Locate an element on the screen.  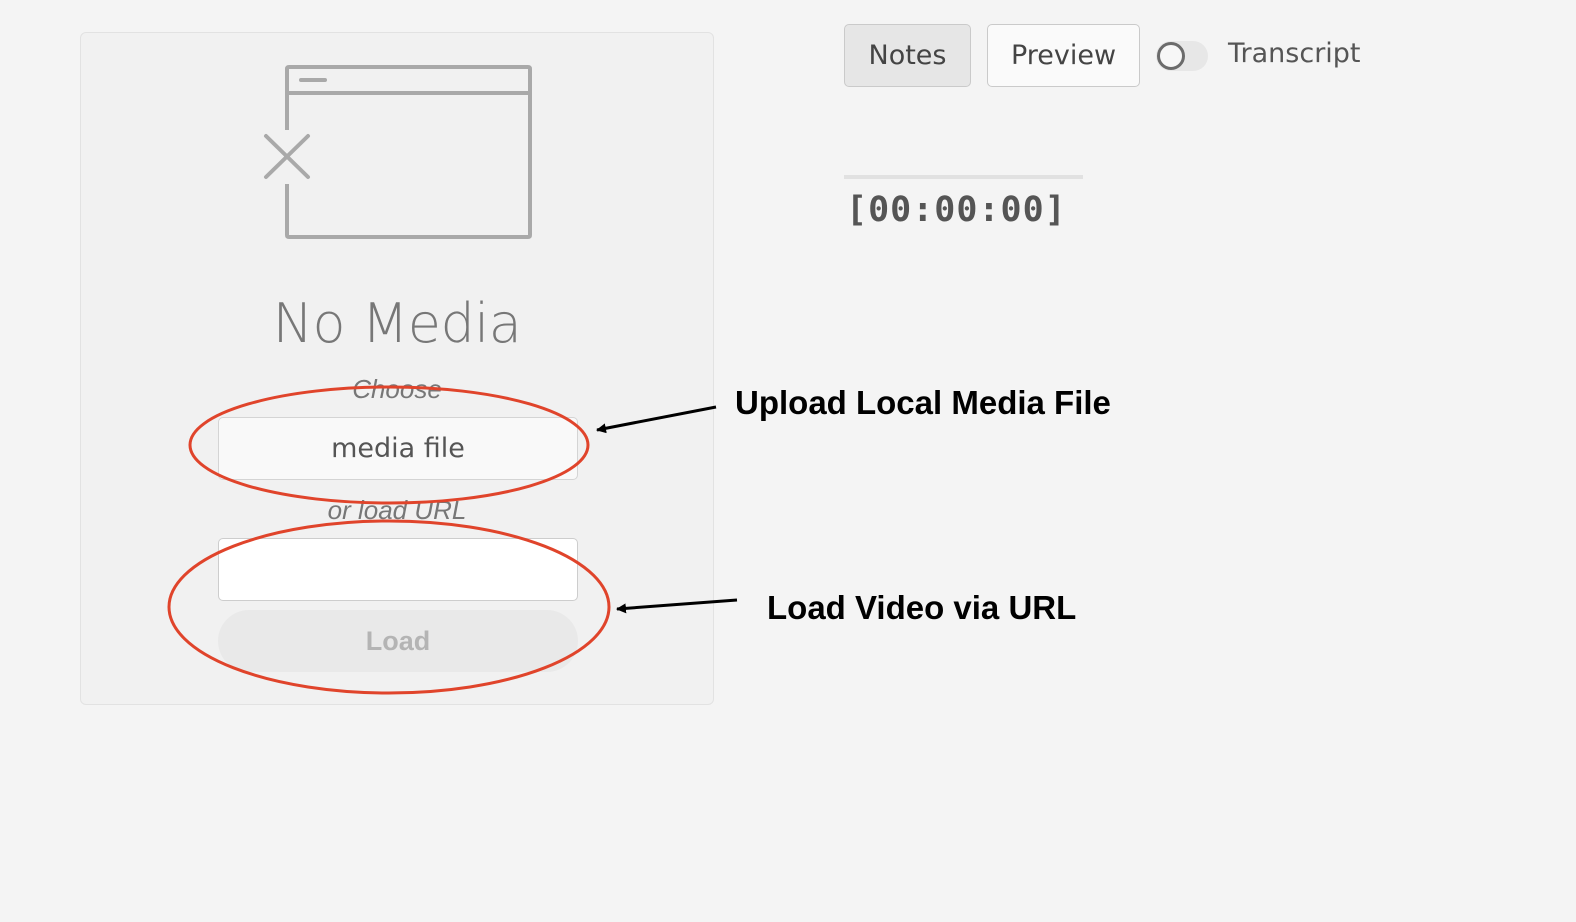
choose-media-file-button: media file is located at coordinates (398, 448).